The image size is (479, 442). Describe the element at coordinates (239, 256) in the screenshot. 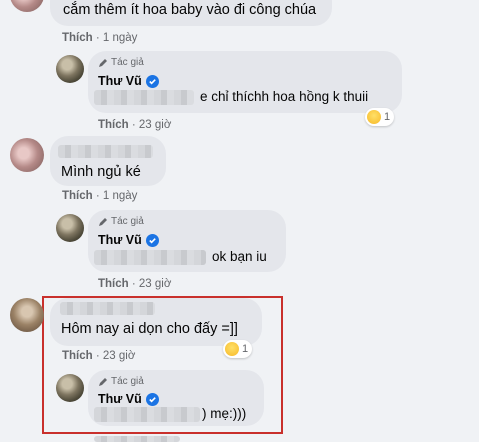

I see `reply-text: ok bạn iu` at that location.